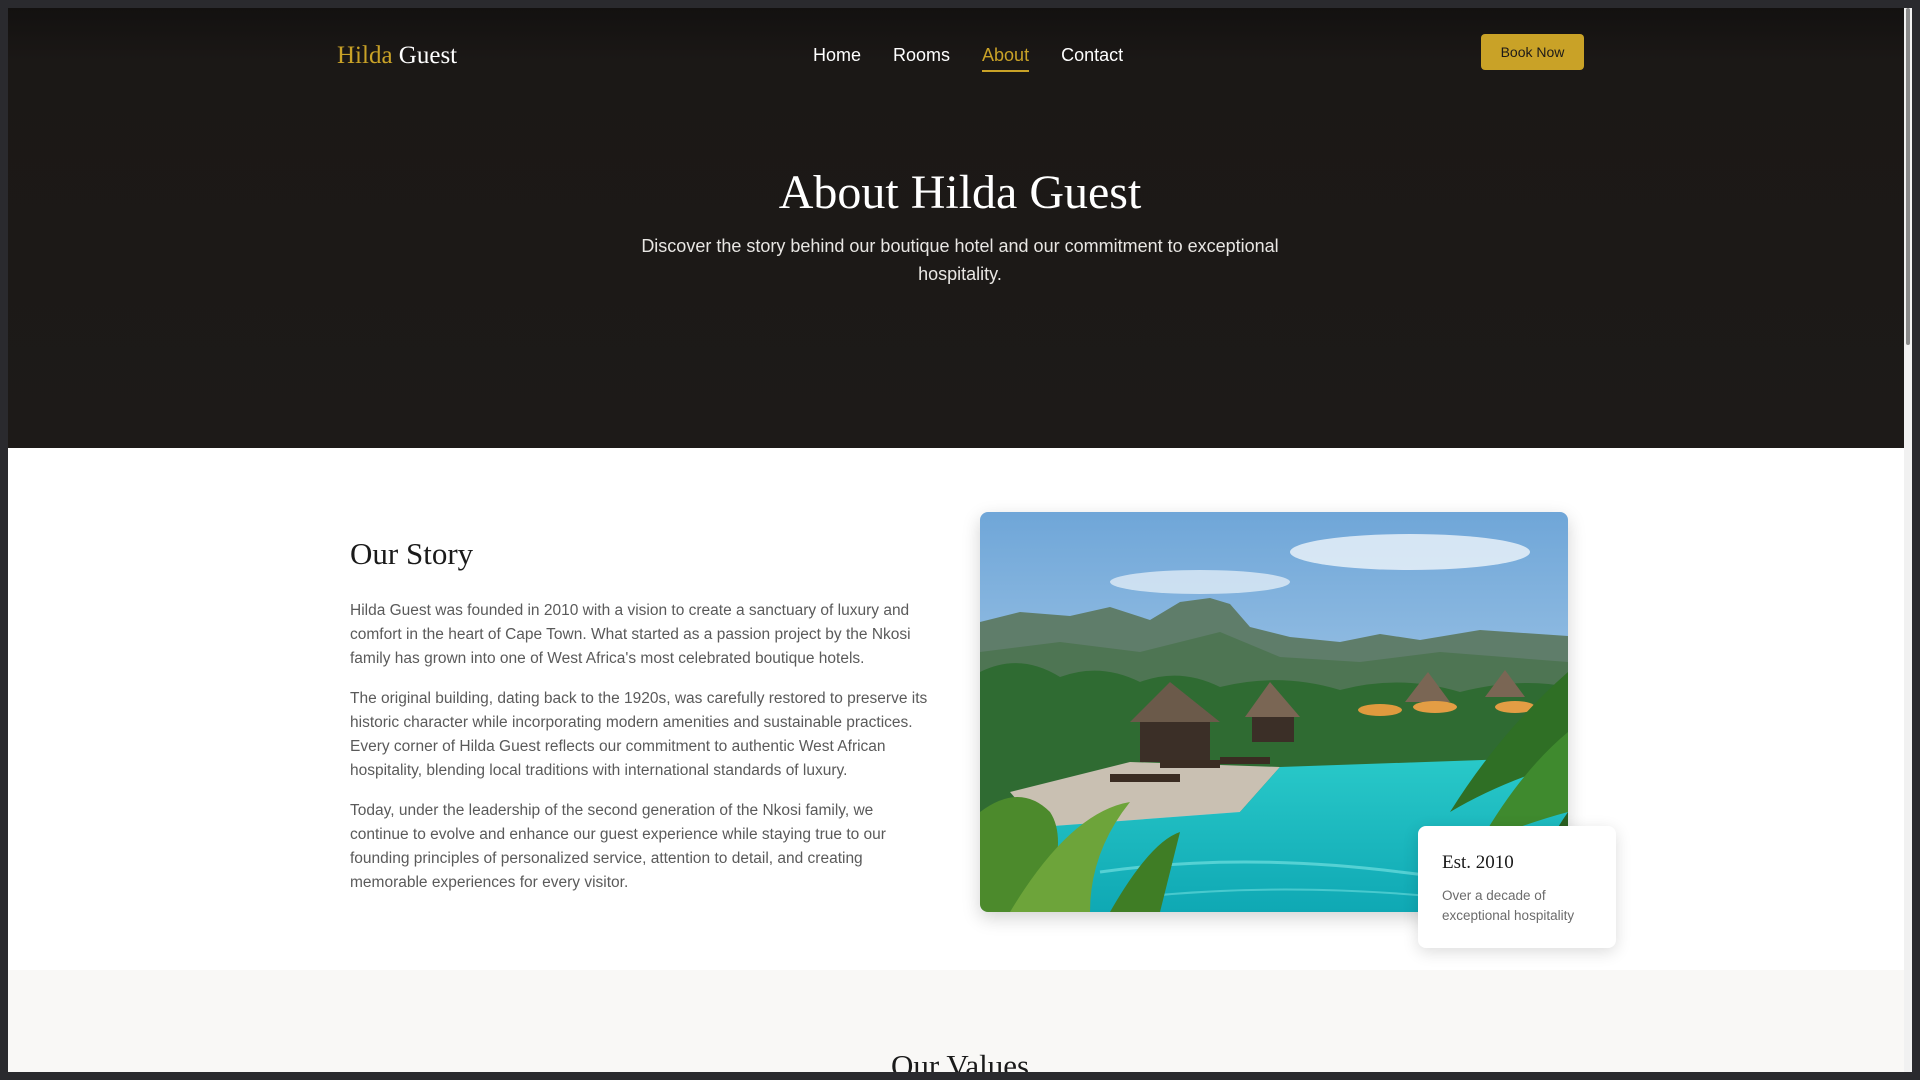 Image resolution: width=1920 pixels, height=1080 pixels. Describe the element at coordinates (1908, 540) in the screenshot. I see `page-scrollbar` at that location.